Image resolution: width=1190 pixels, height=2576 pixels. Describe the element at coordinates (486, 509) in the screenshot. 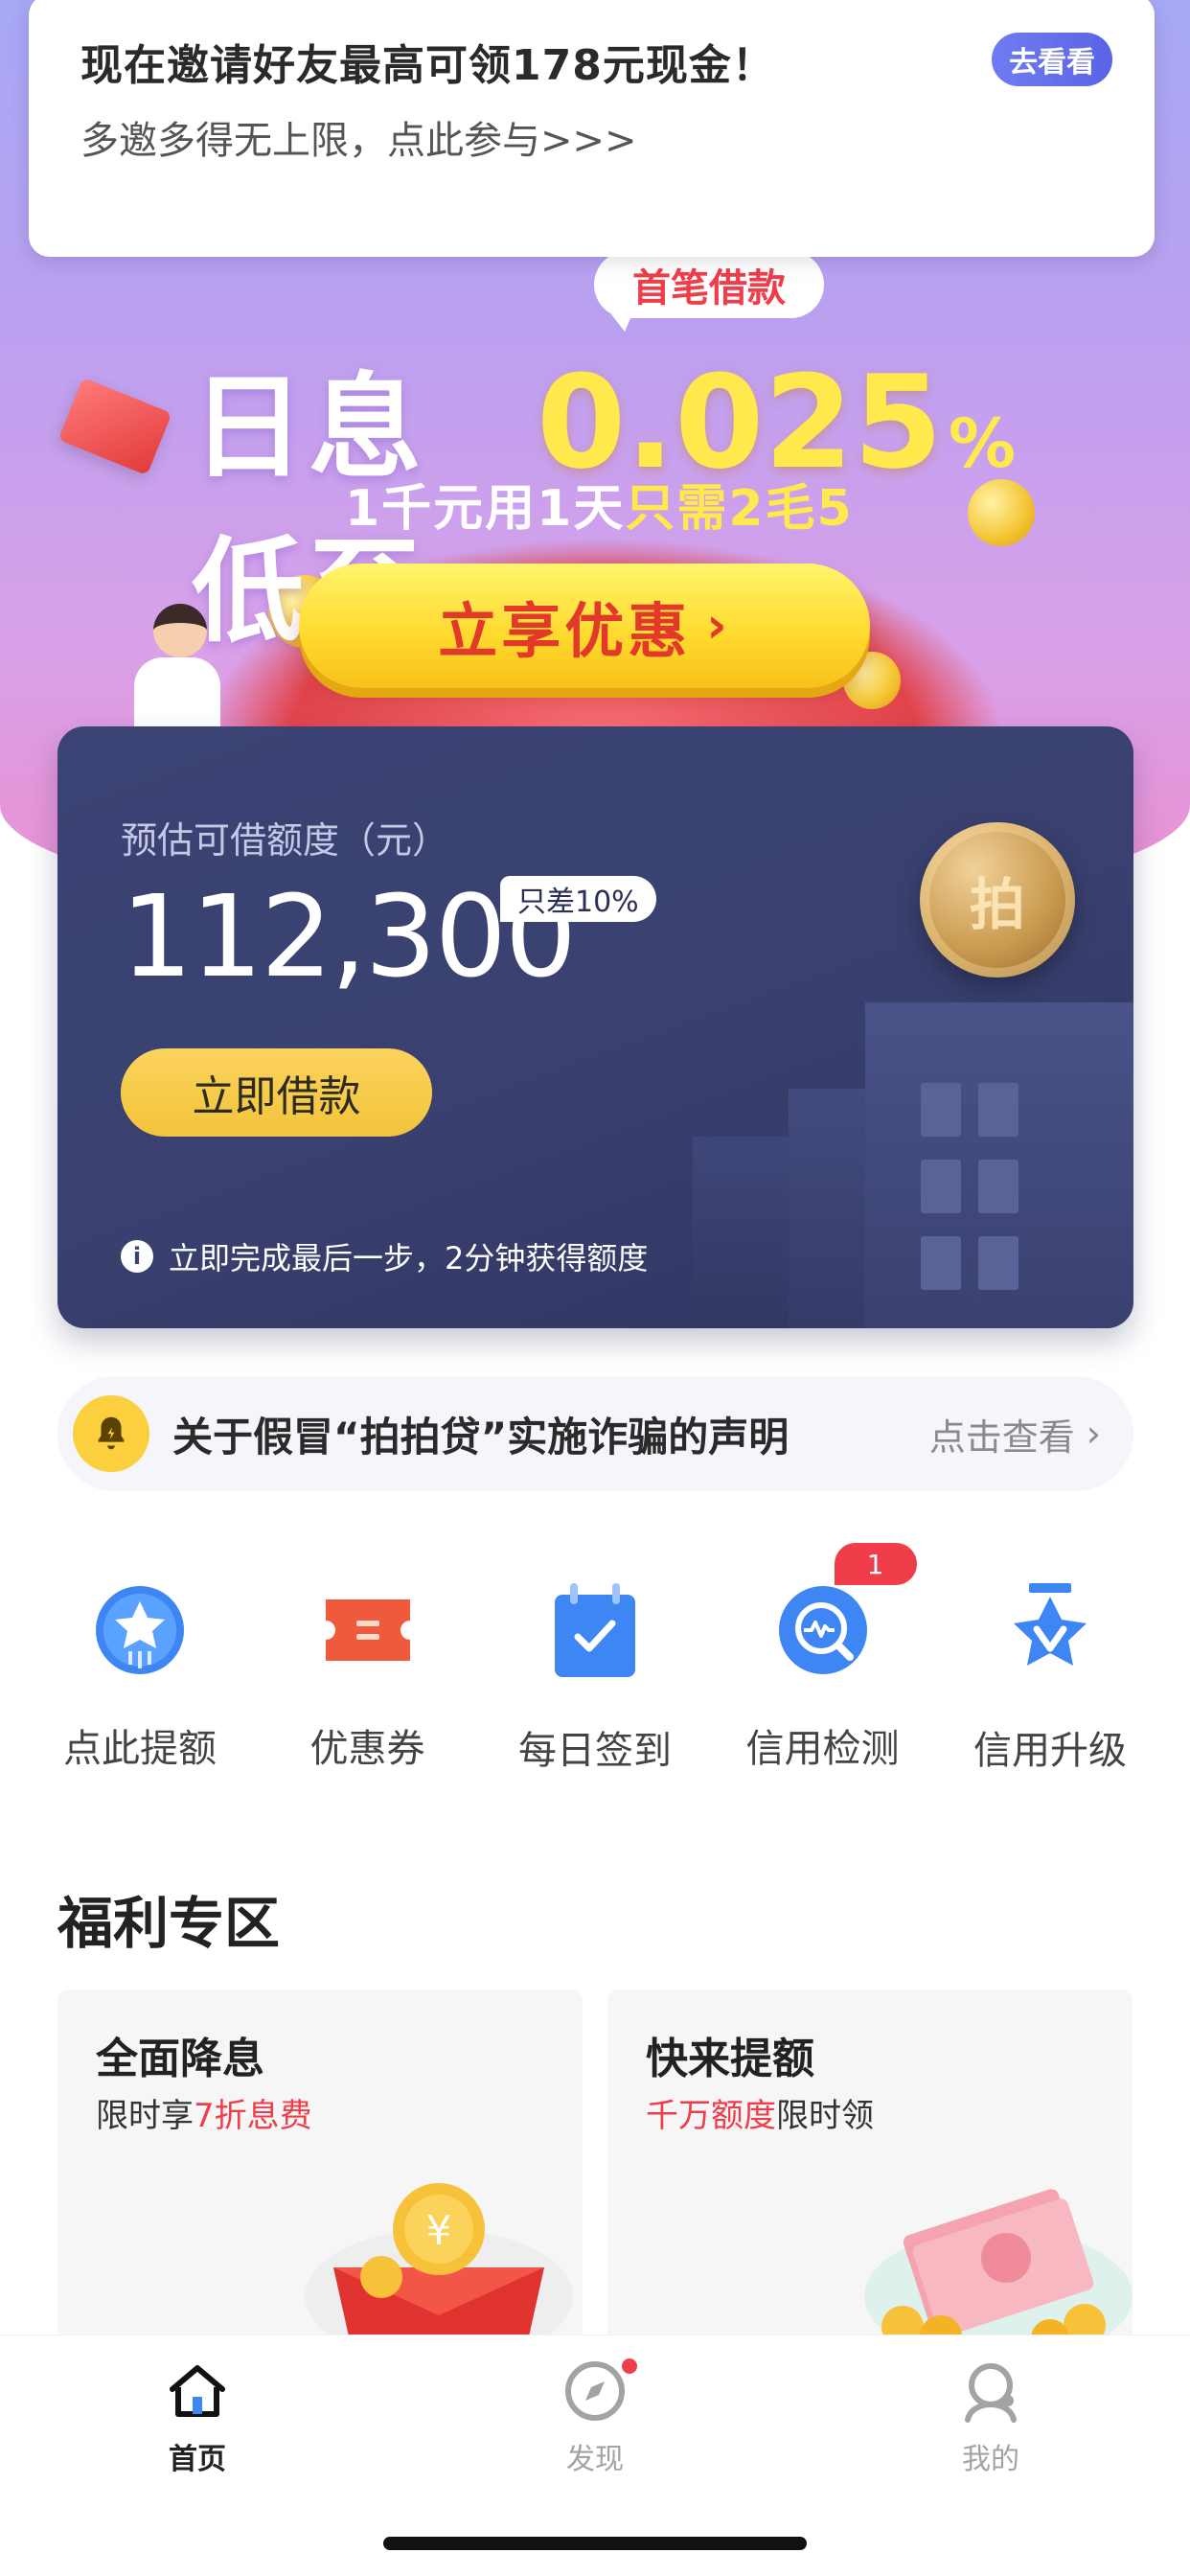

I see `price-prefix: 1千元用1天` at that location.